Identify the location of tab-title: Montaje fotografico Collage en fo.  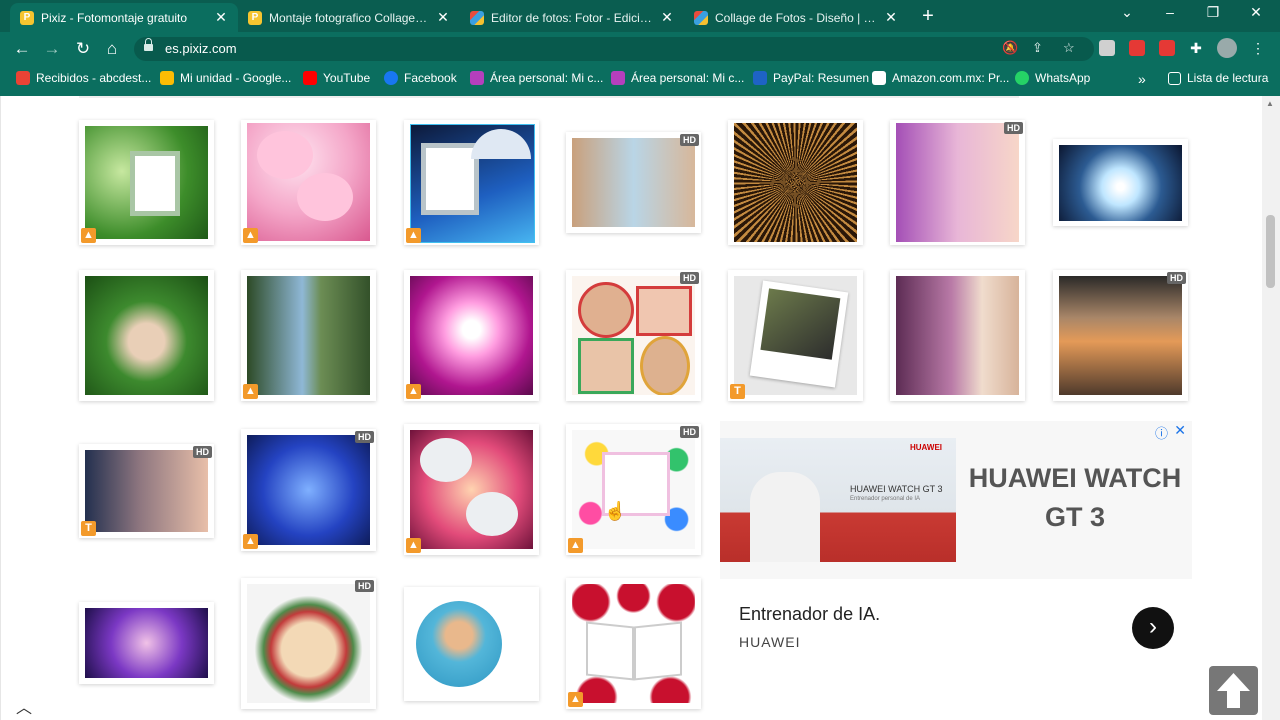
(349, 17).